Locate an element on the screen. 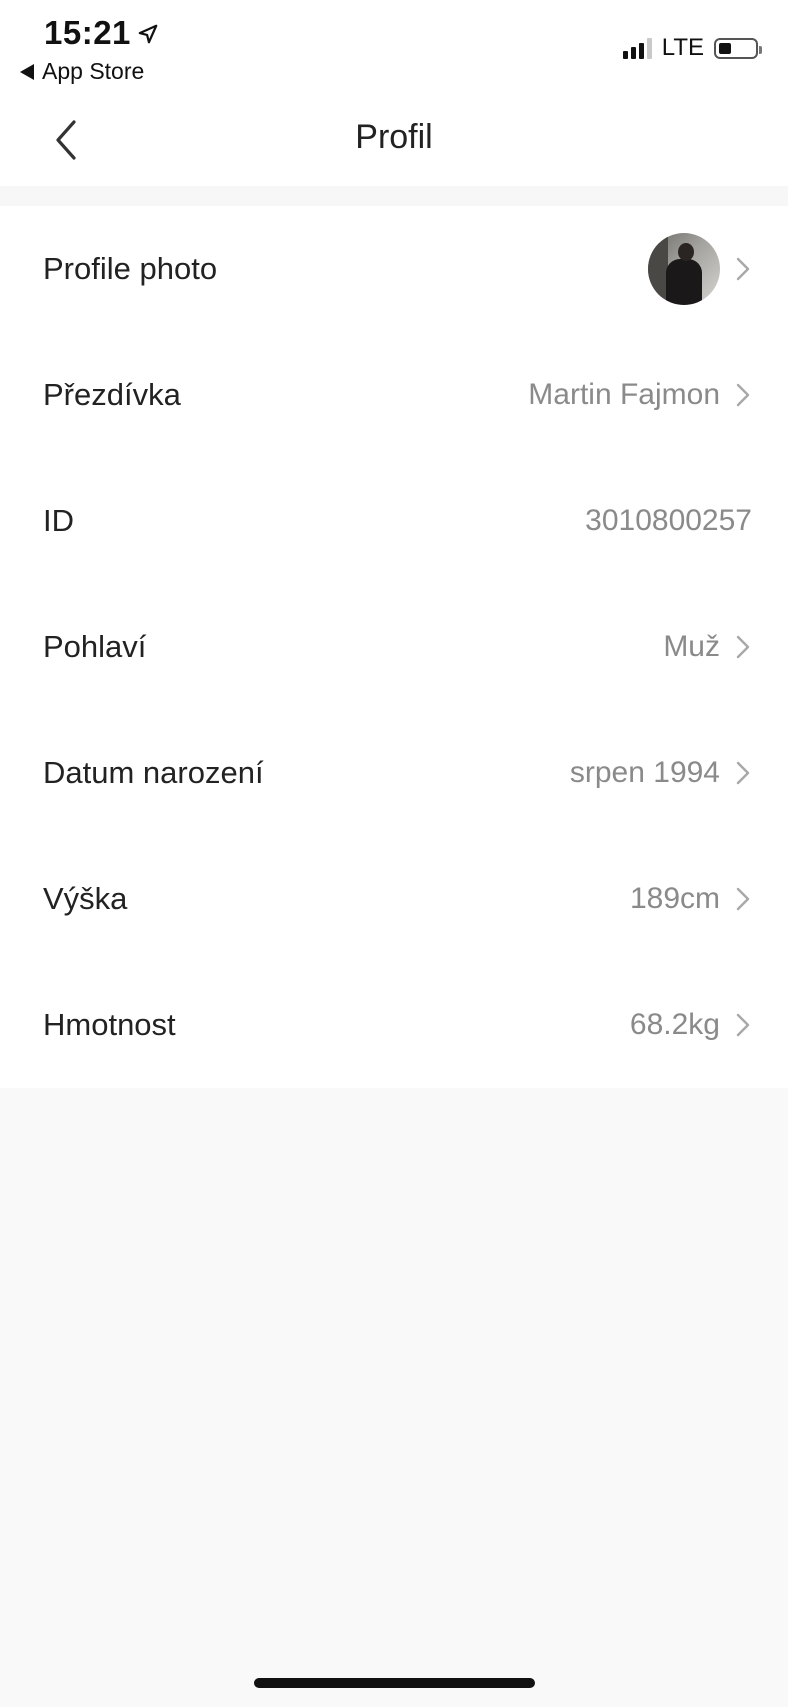 The height and width of the screenshot is (1707, 788). row-right: Muž is located at coordinates (707, 647).